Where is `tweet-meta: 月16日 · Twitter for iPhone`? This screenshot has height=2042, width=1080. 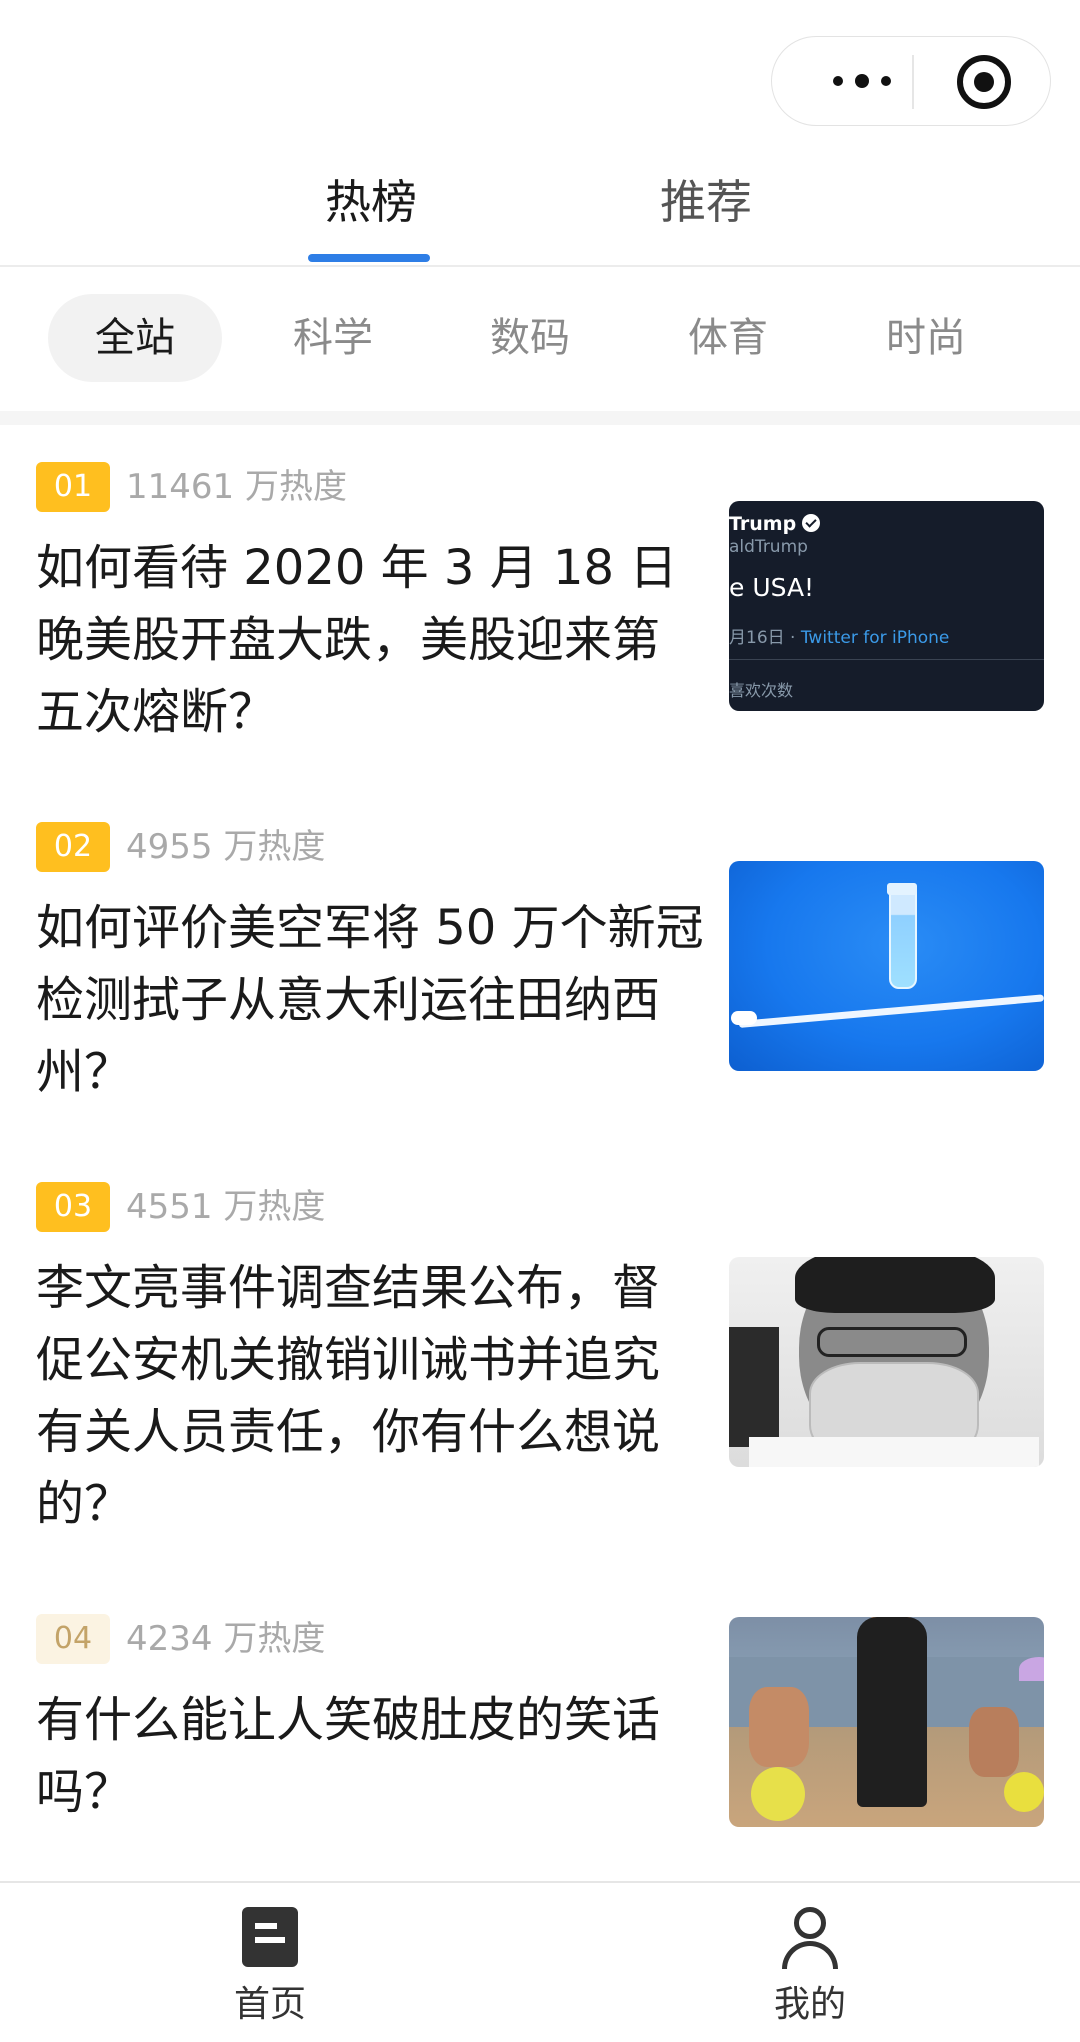
tweet-meta: 月16日 · Twitter for iPhone is located at coordinates (839, 638).